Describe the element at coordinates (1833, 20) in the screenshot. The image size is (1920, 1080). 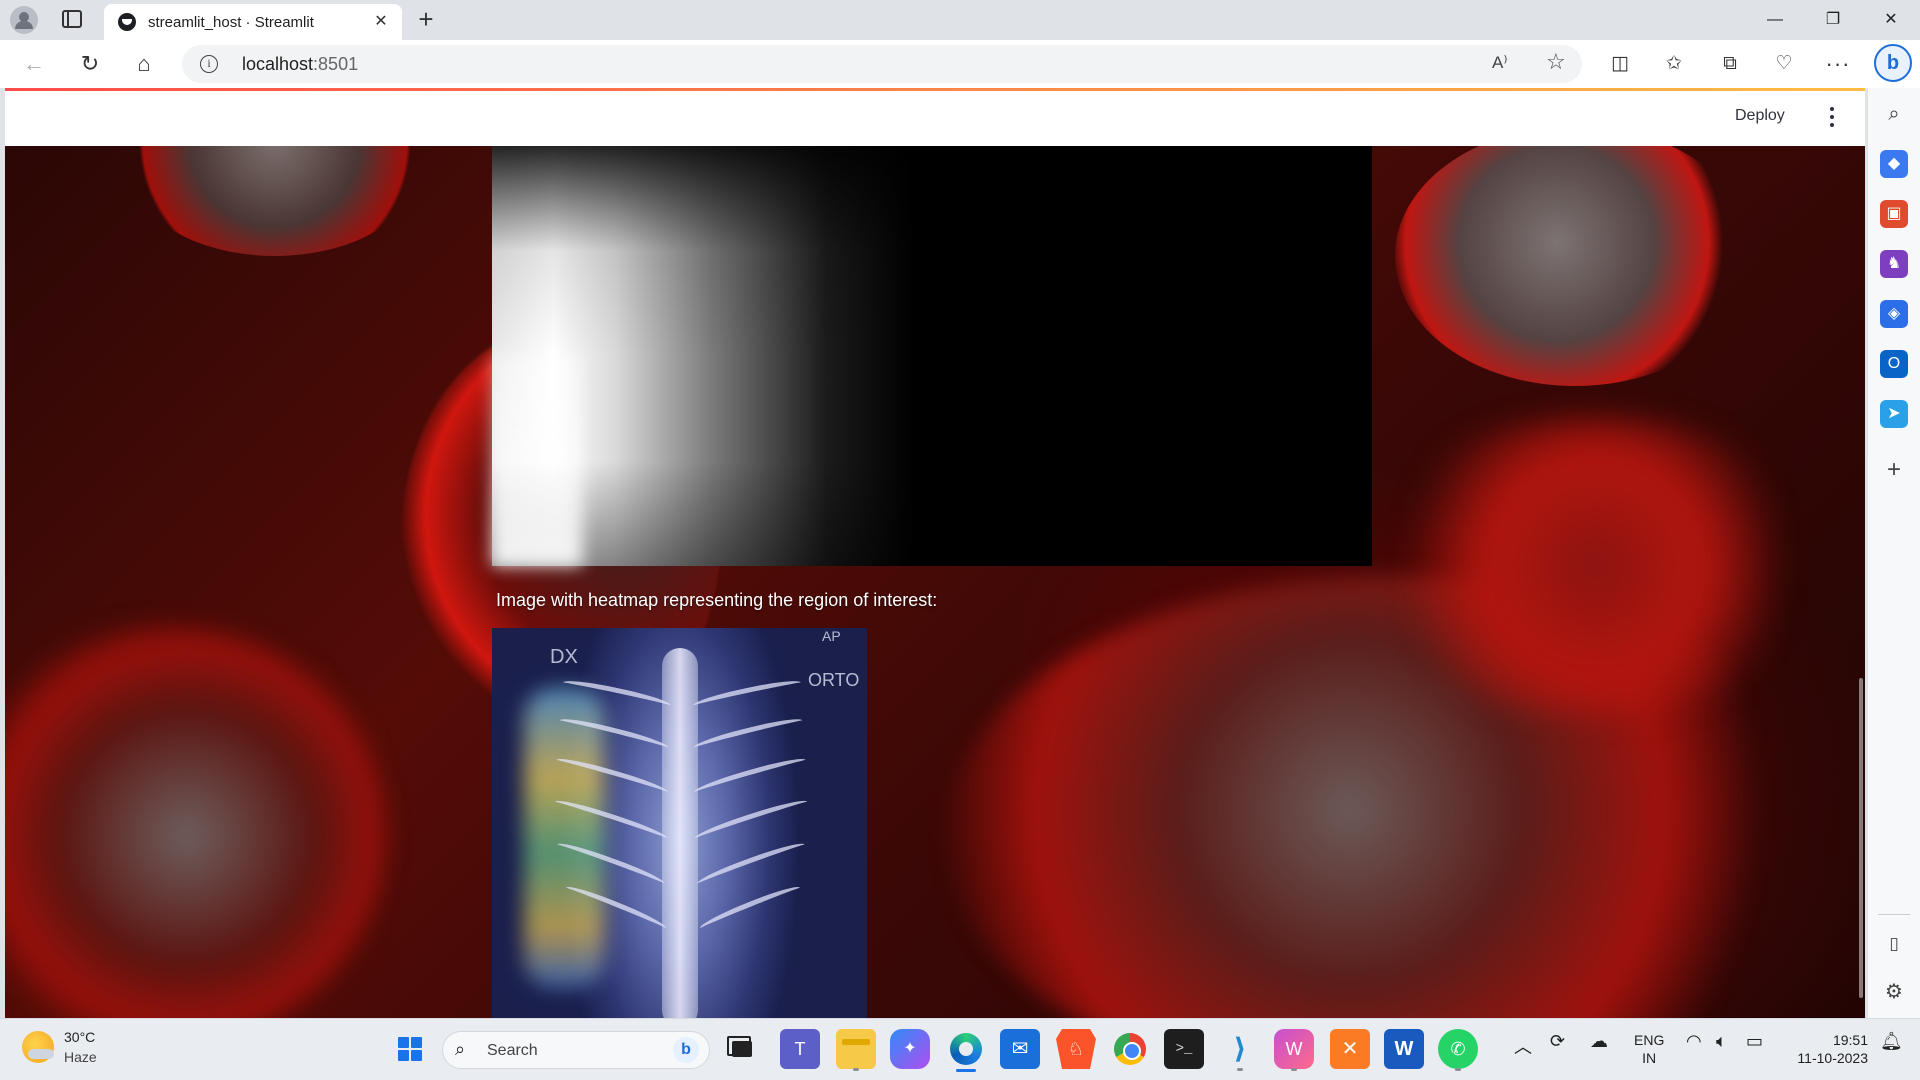
I see `maximize-button: ❐` at that location.